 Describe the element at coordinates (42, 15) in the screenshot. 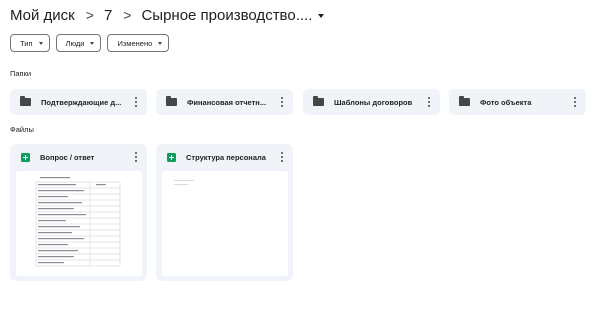

I see `breadcrumb-root: Мой диск` at that location.